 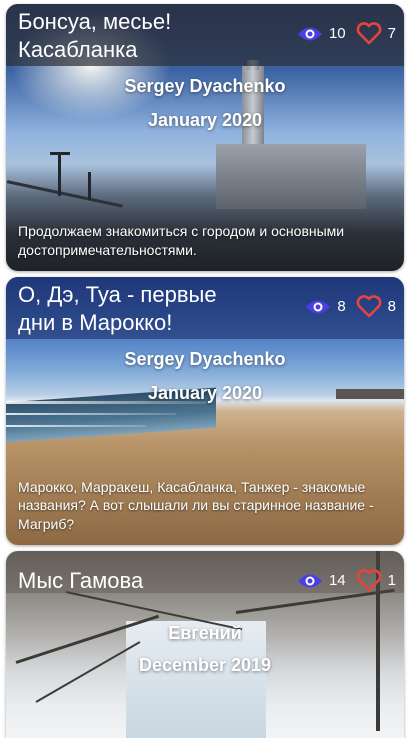 I want to click on author-name: Евгений, so click(x=205, y=633).